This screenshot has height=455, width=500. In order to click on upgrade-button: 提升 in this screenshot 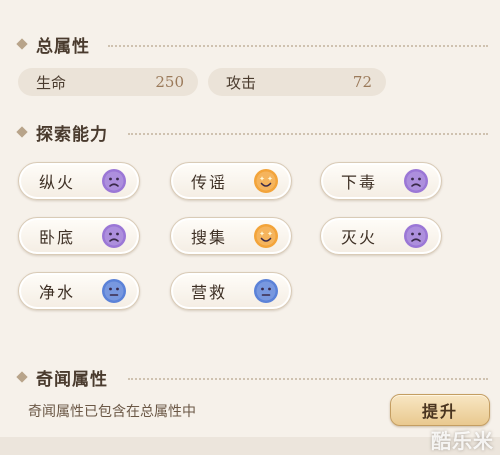, I will do `click(440, 410)`.